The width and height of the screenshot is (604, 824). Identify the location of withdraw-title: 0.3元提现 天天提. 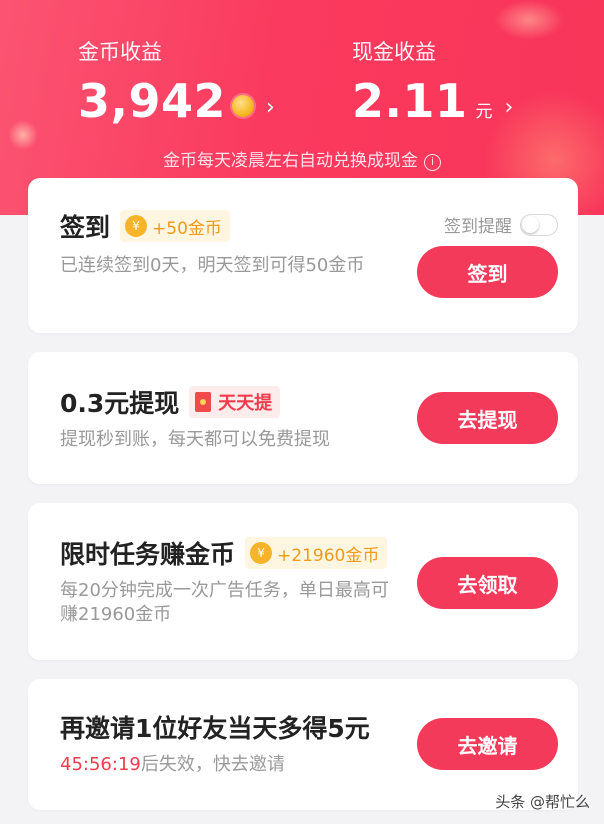
(170, 402).